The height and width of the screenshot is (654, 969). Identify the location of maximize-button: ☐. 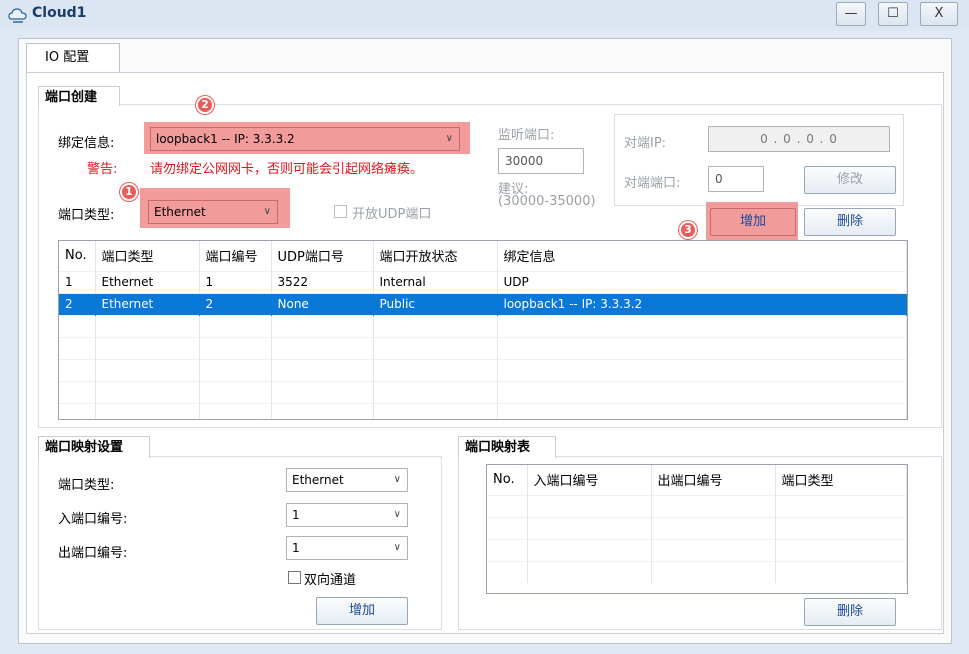
(893, 14).